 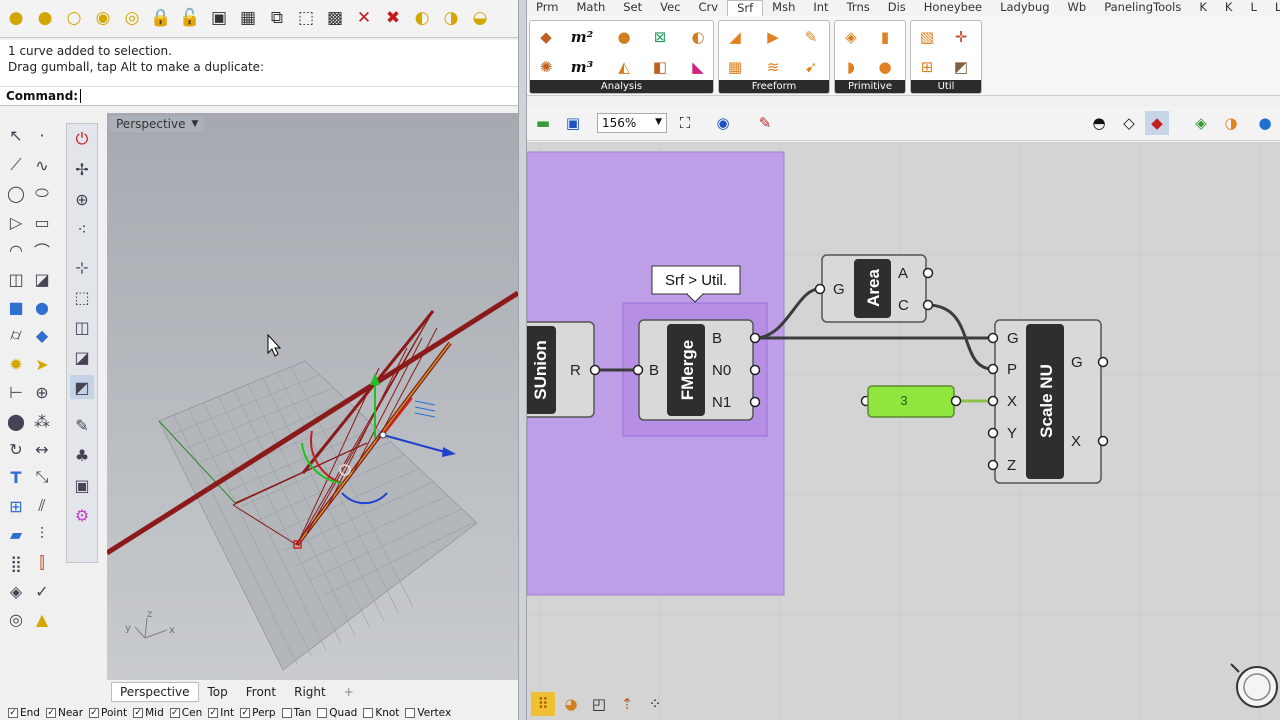 What do you see at coordinates (74, 19) in the screenshot?
I see `lightbulb-off-icon: ○` at bounding box center [74, 19].